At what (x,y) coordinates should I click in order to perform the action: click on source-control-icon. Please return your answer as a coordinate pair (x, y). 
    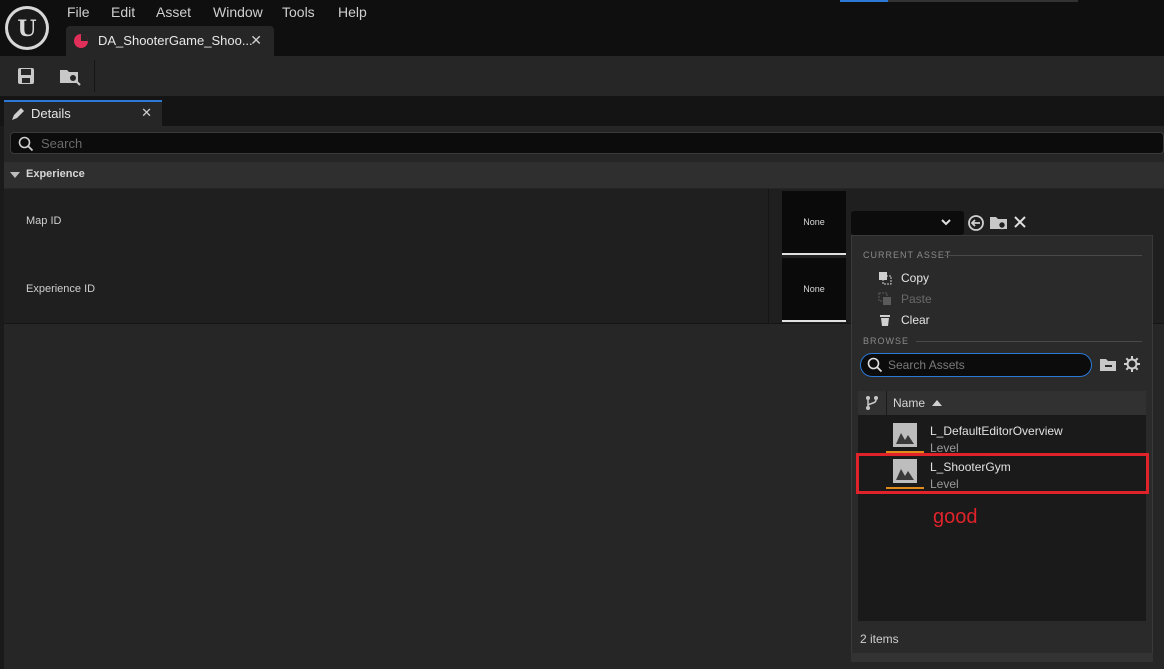
    Looking at the image, I should click on (872, 403).